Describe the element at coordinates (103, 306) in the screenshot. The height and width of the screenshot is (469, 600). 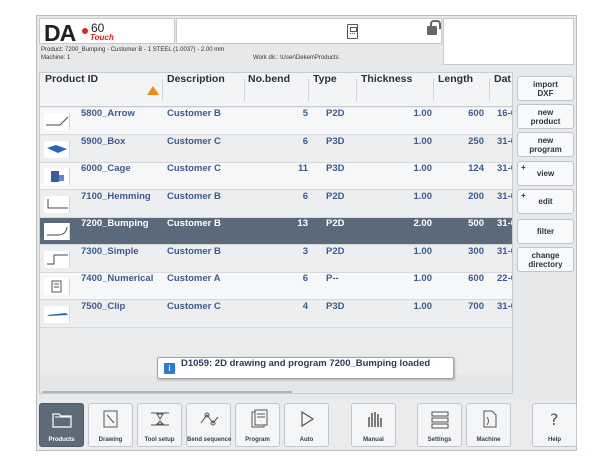
I see `cell-id: 7500_Clip` at that location.